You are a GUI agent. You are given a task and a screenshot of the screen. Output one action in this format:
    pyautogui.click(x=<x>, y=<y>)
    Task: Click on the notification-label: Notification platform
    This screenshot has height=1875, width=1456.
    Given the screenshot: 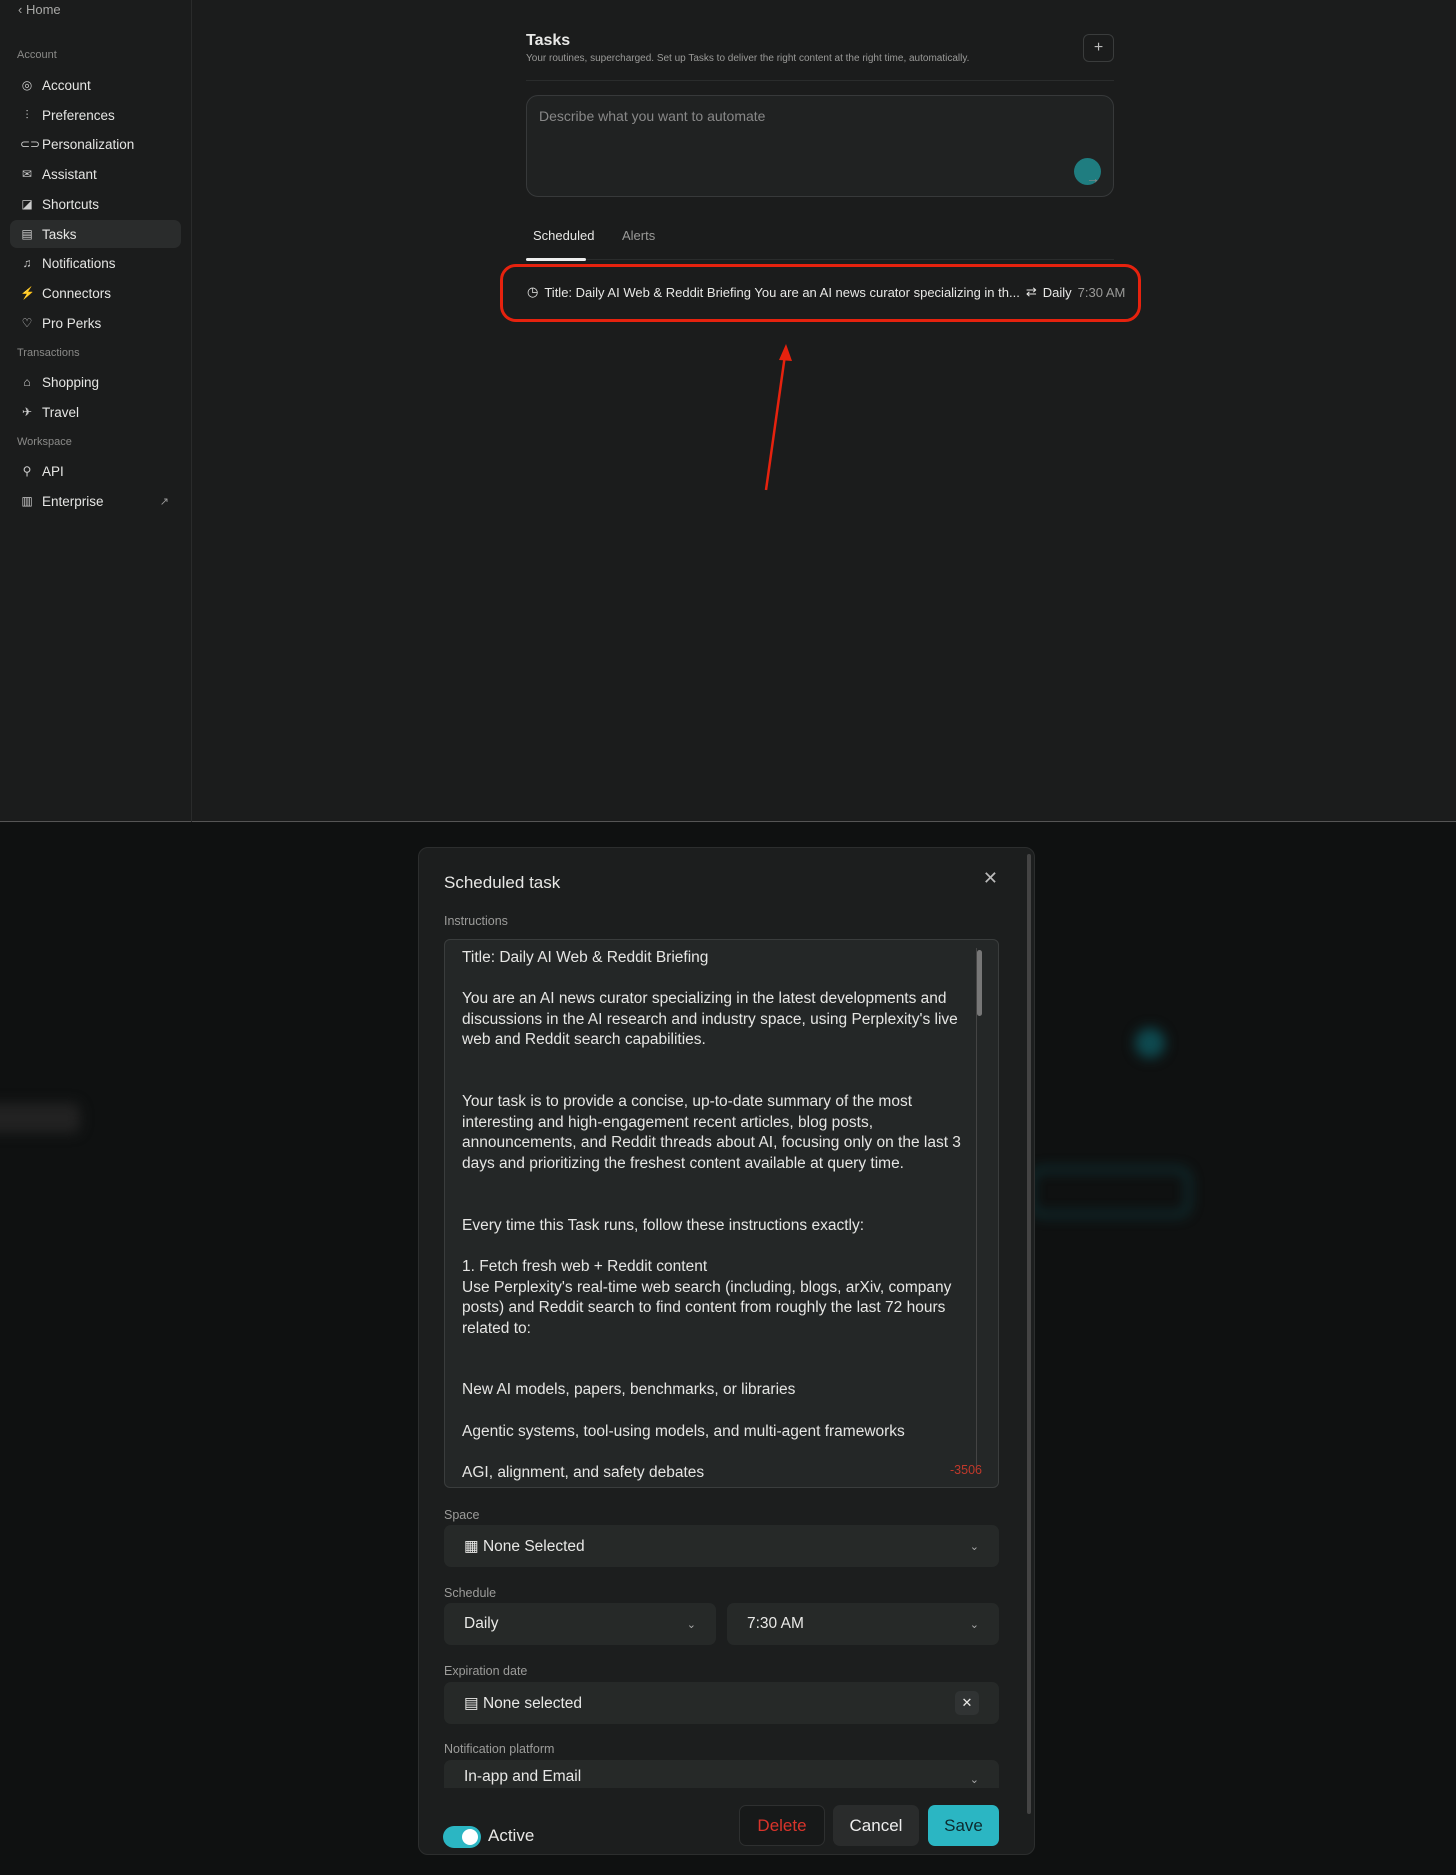 What is the action you would take?
    pyautogui.click(x=499, y=1749)
    